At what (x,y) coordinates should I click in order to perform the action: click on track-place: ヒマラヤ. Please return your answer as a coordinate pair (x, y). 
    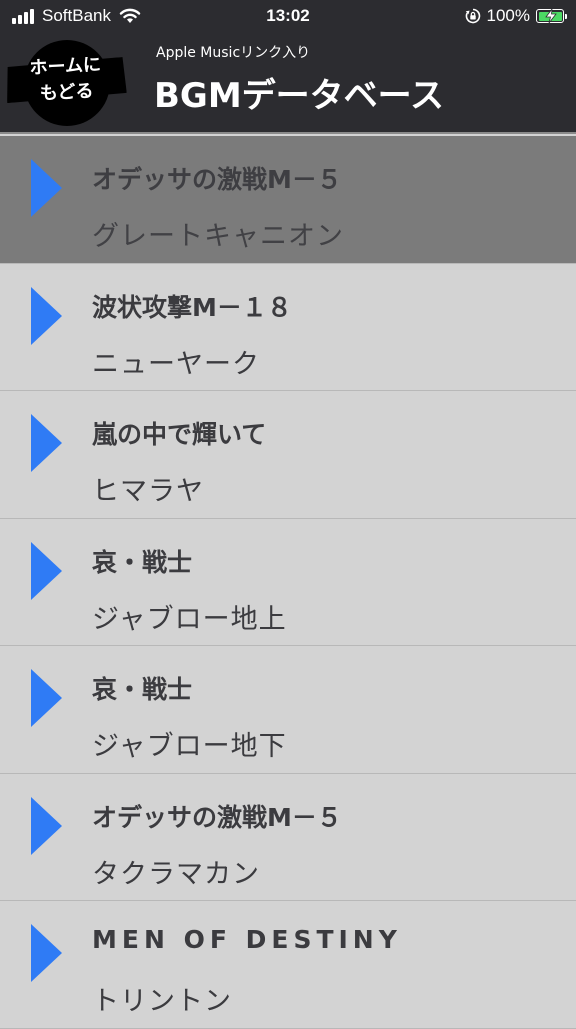
    Looking at the image, I should click on (148, 491).